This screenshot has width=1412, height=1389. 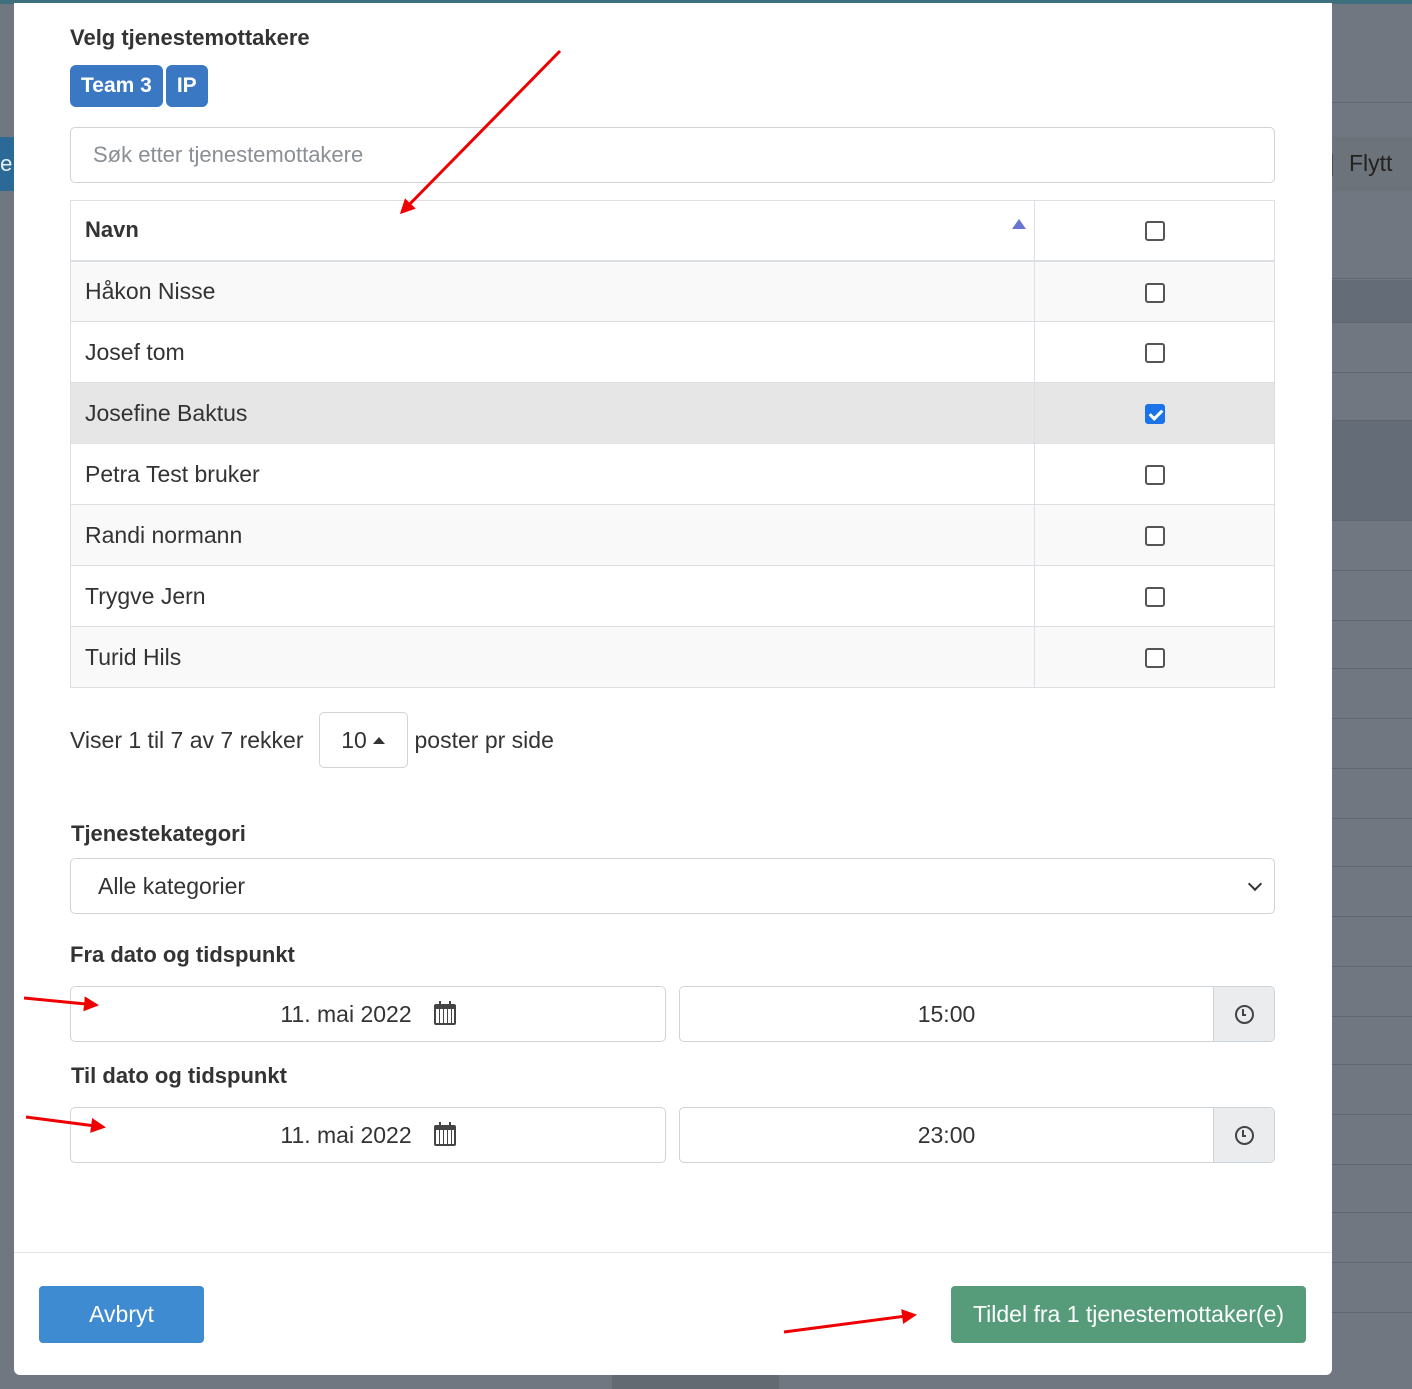 What do you see at coordinates (552, 596) in the screenshot?
I see `recipient-name: Trygve Jern` at bounding box center [552, 596].